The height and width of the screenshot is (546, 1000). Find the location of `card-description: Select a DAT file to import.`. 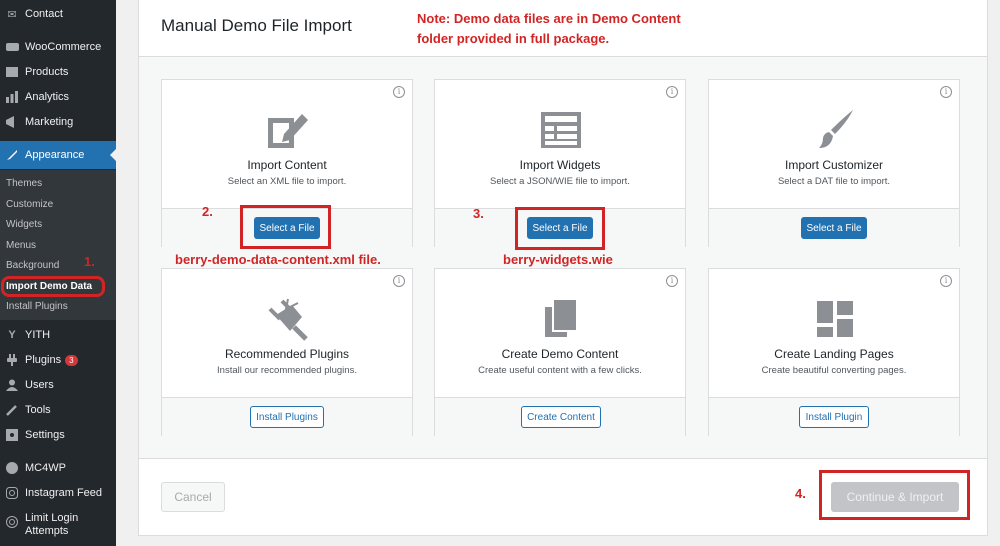

card-description: Select a DAT file to import. is located at coordinates (834, 181).